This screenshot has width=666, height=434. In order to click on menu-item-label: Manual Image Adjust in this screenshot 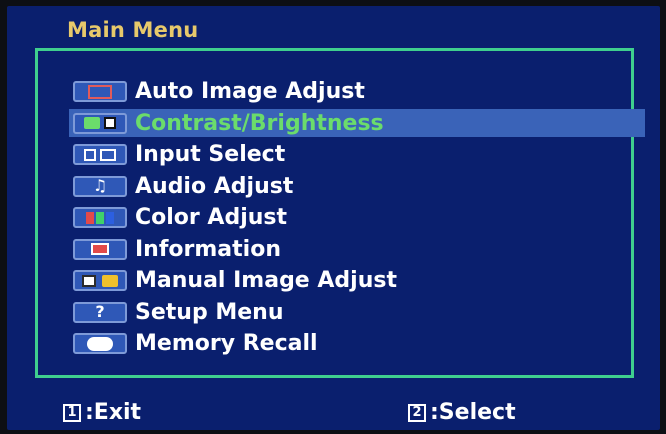, I will do `click(266, 281)`.